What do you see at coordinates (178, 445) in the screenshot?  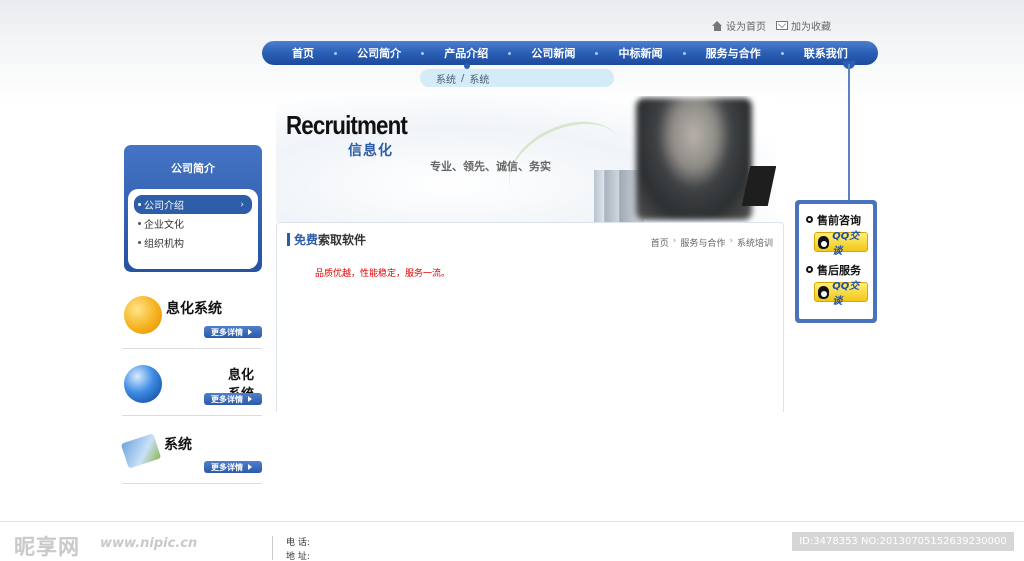 I see `promo-title: 系统` at bounding box center [178, 445].